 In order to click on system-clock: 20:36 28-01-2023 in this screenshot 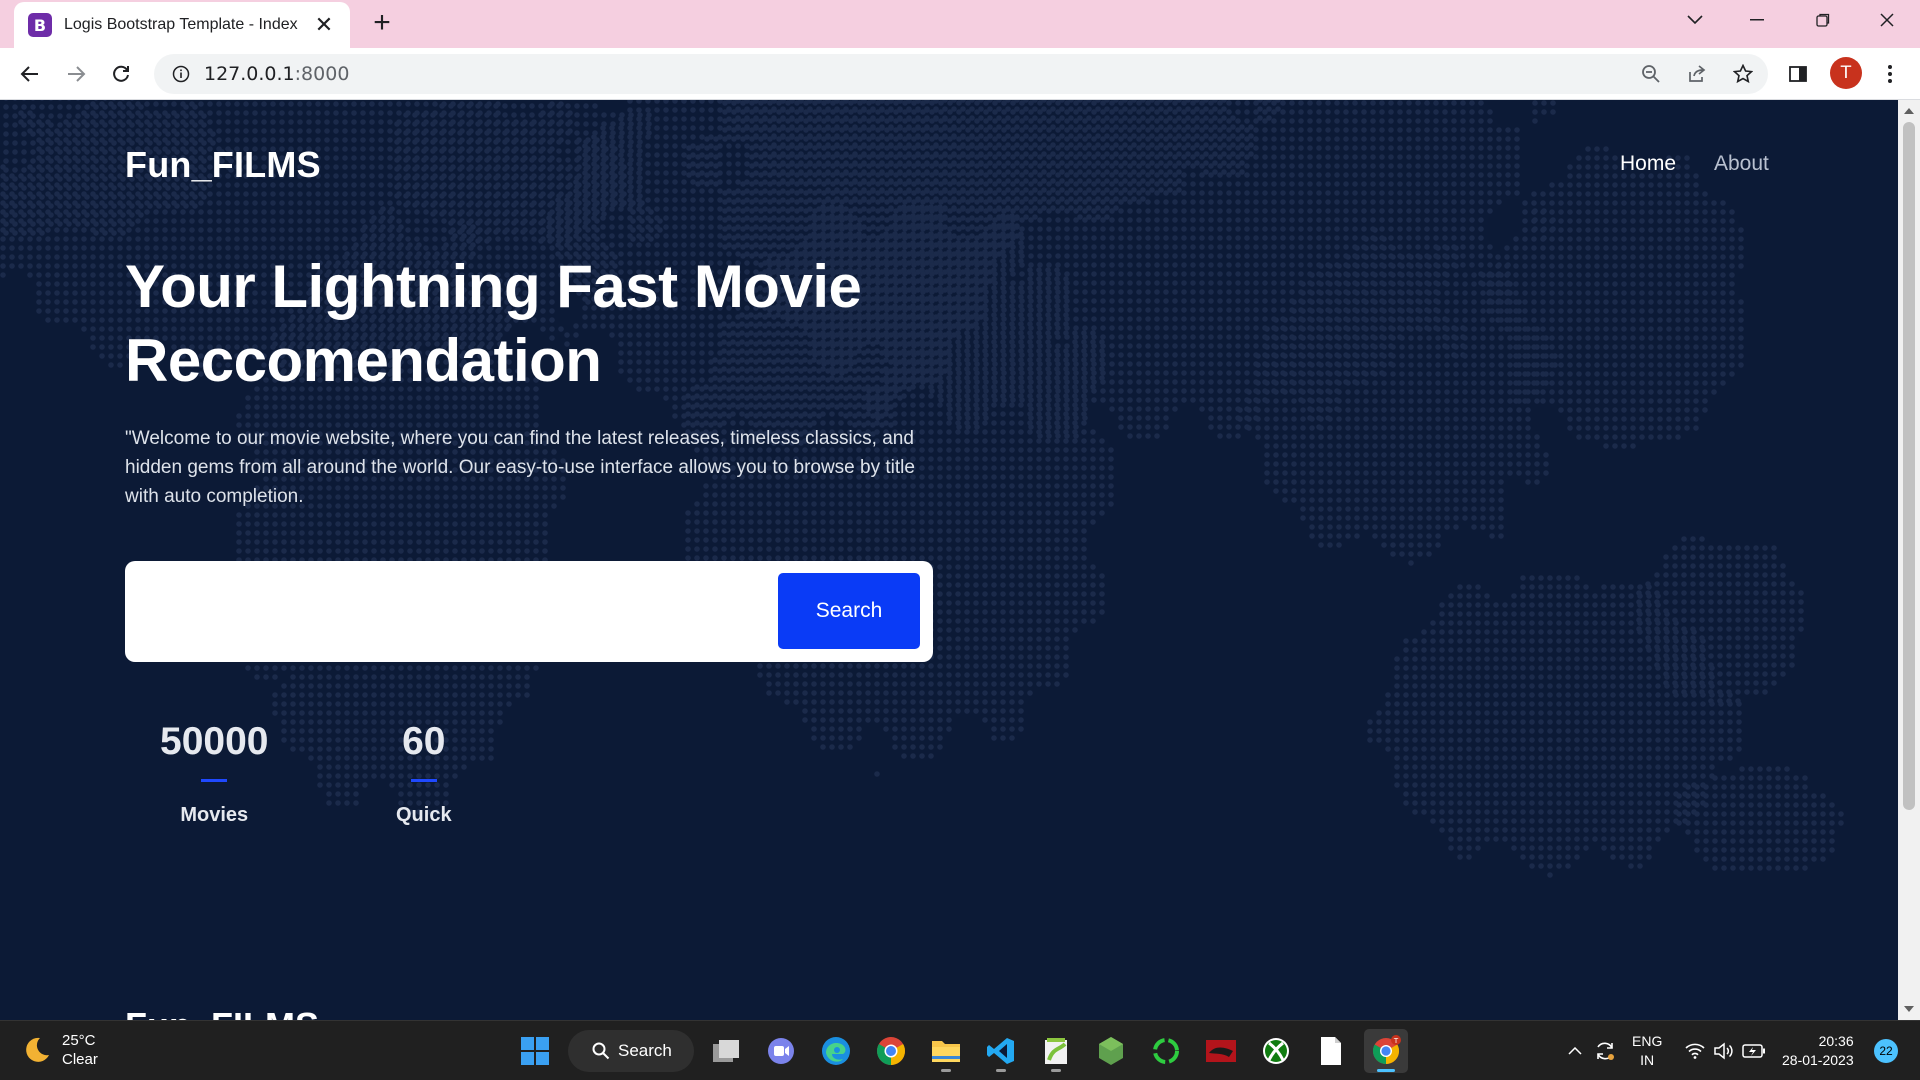, I will do `click(1818, 1051)`.